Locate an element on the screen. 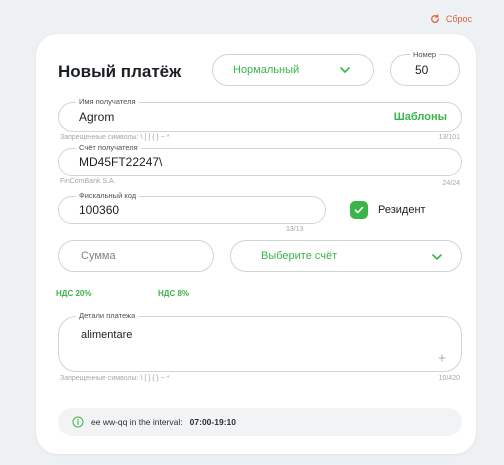 Image resolution: width=504 pixels, height=465 pixels. refresh-icon is located at coordinates (434, 18).